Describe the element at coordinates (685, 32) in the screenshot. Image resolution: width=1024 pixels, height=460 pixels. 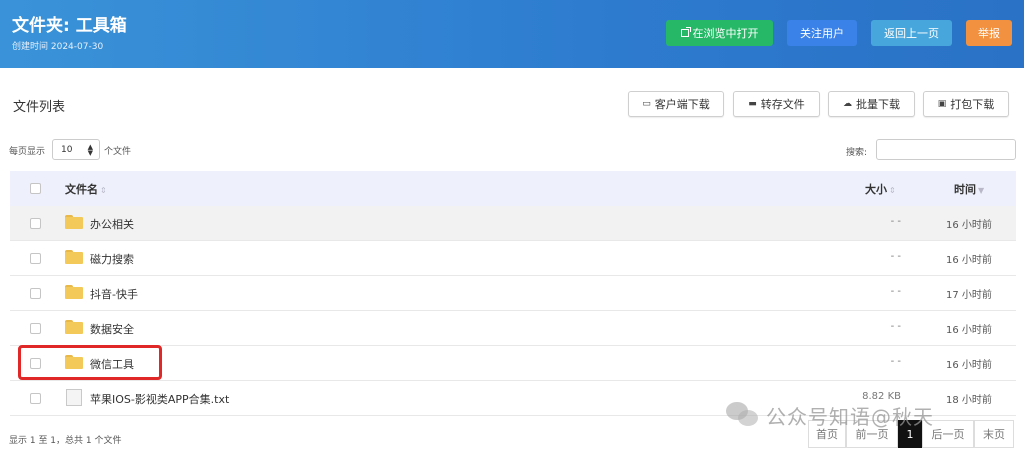
I see `external-link-icon` at that location.